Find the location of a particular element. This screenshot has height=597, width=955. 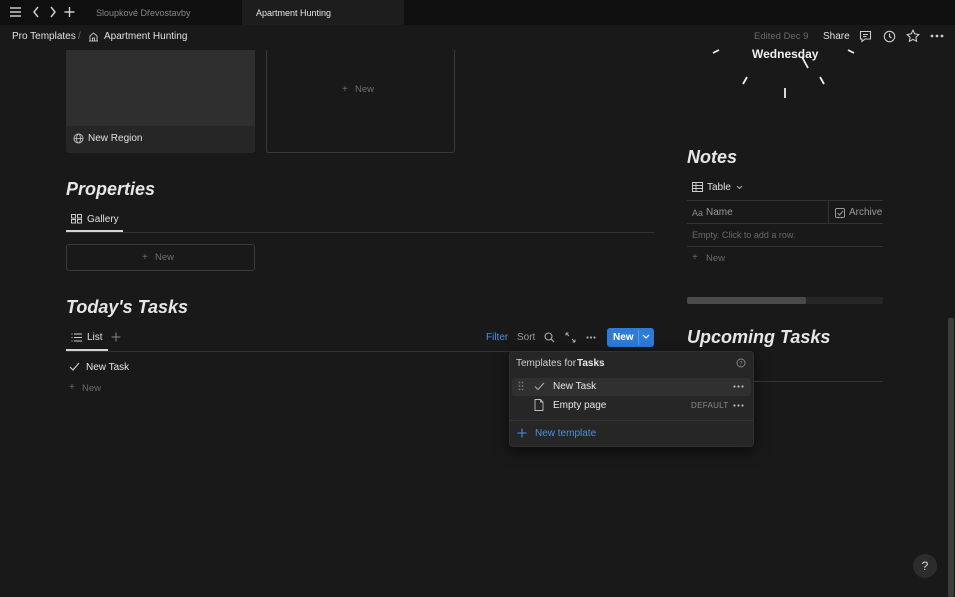

tab-label: Sloupkové Dřevostavby is located at coordinates (143, 12).